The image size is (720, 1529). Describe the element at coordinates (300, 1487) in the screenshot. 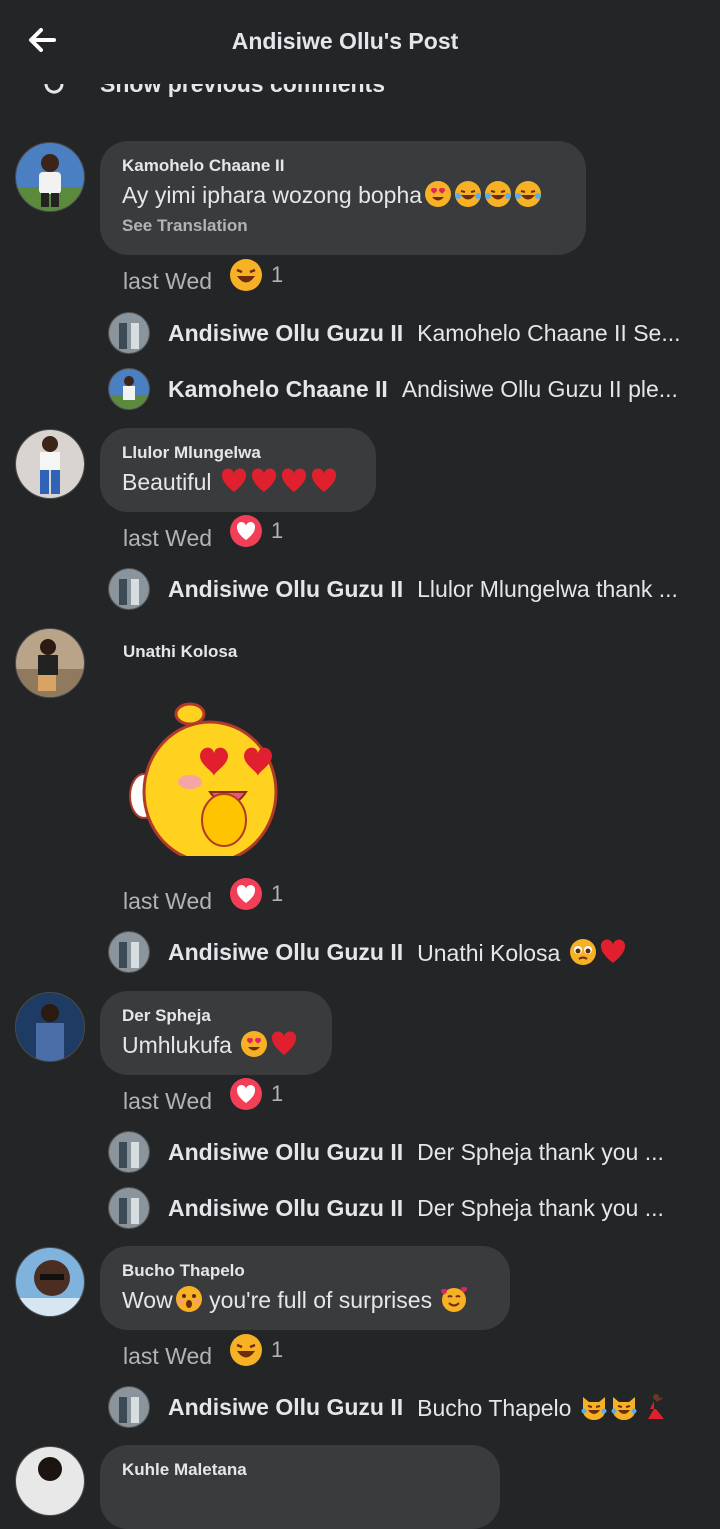

I see `comment-bubble: Kuhle Maletana` at that location.